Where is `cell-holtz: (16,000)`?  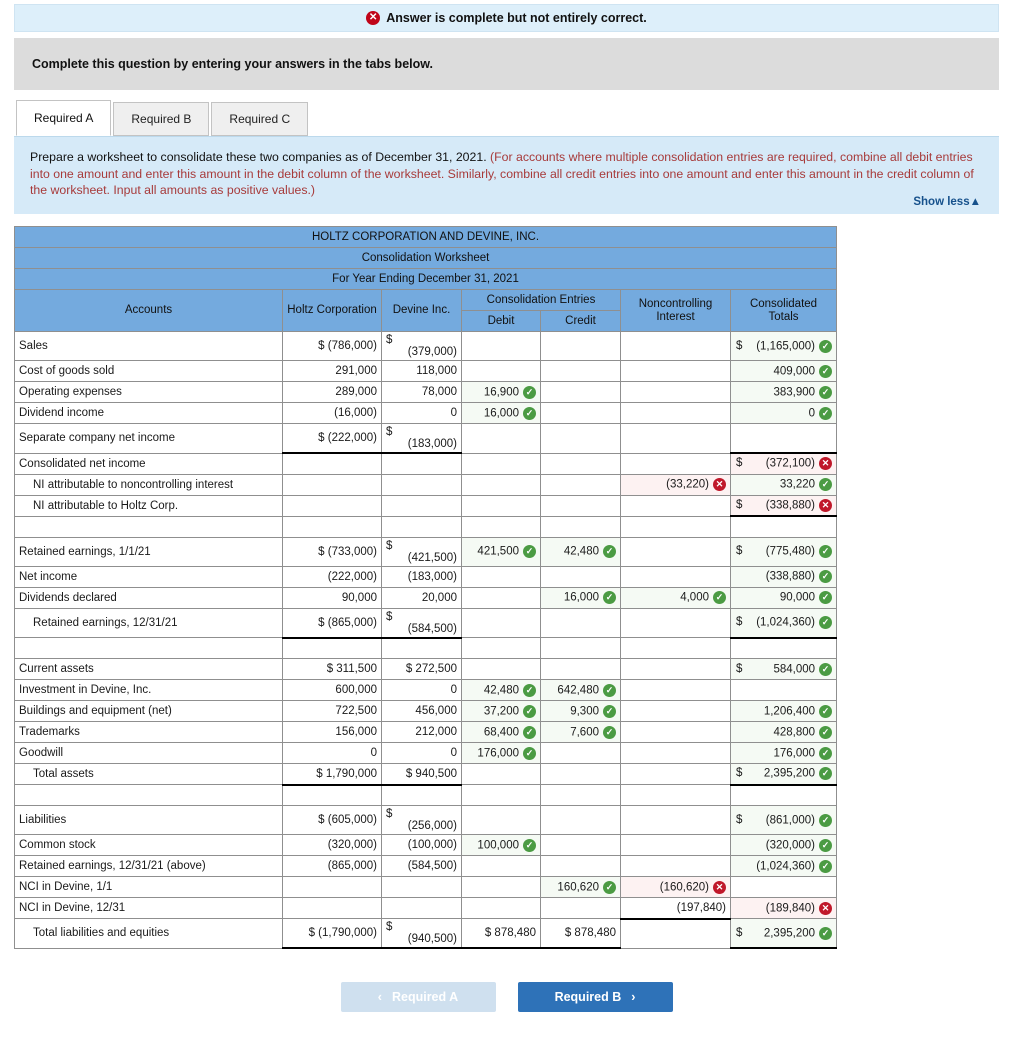
cell-holtz: (16,000) is located at coordinates (332, 413).